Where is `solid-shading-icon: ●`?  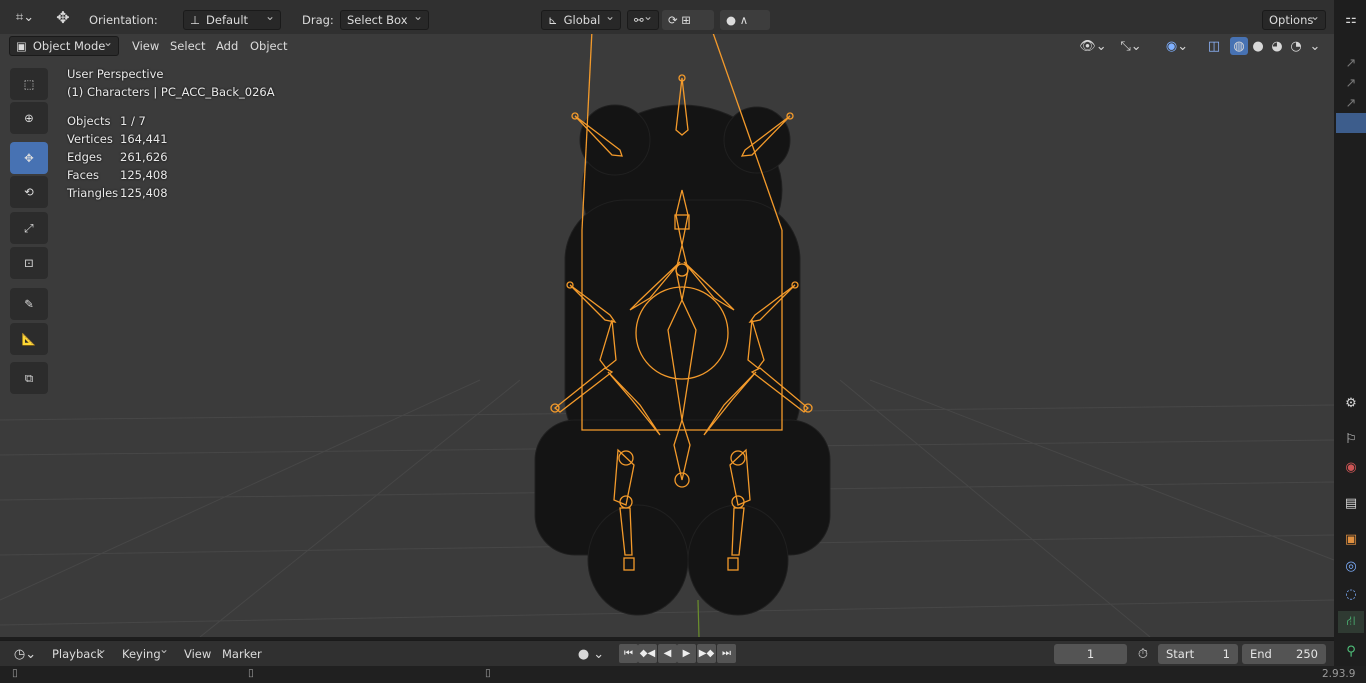
solid-shading-icon: ● is located at coordinates (1258, 46).